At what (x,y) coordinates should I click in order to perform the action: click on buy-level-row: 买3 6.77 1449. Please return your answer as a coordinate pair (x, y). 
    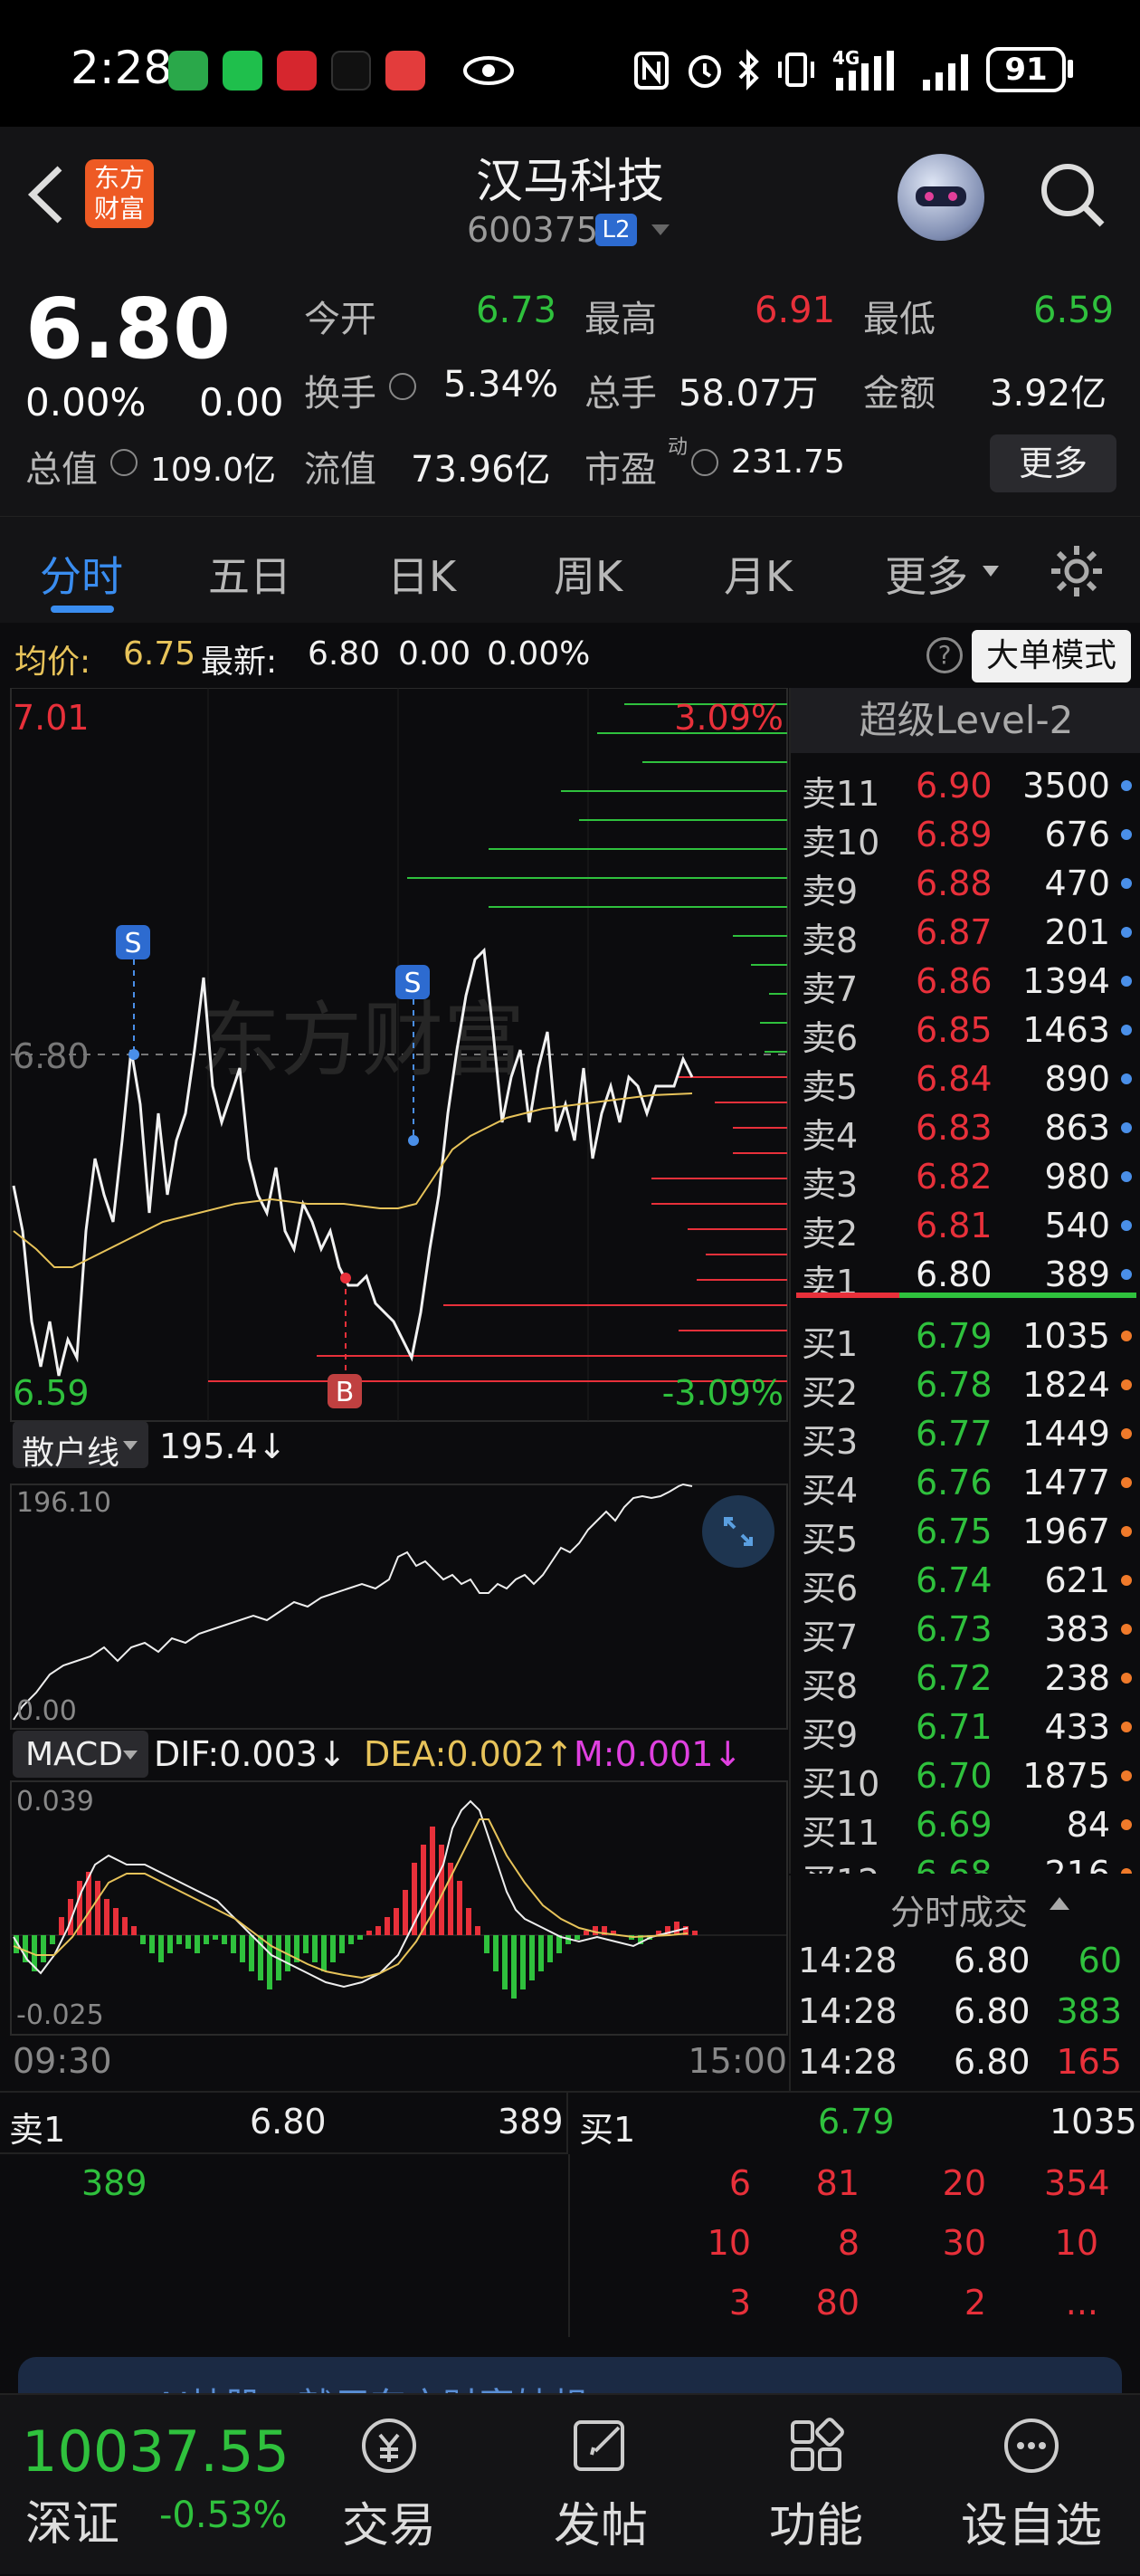
    Looking at the image, I should click on (965, 1435).